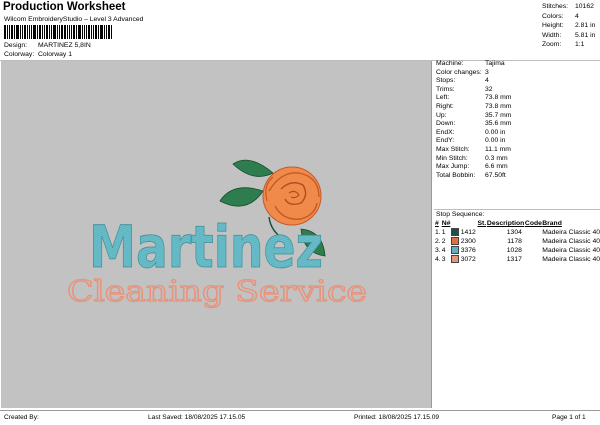 Image resolution: width=600 pixels, height=425 pixels. I want to click on stat-width: Width: 5.81 in, so click(569, 35).